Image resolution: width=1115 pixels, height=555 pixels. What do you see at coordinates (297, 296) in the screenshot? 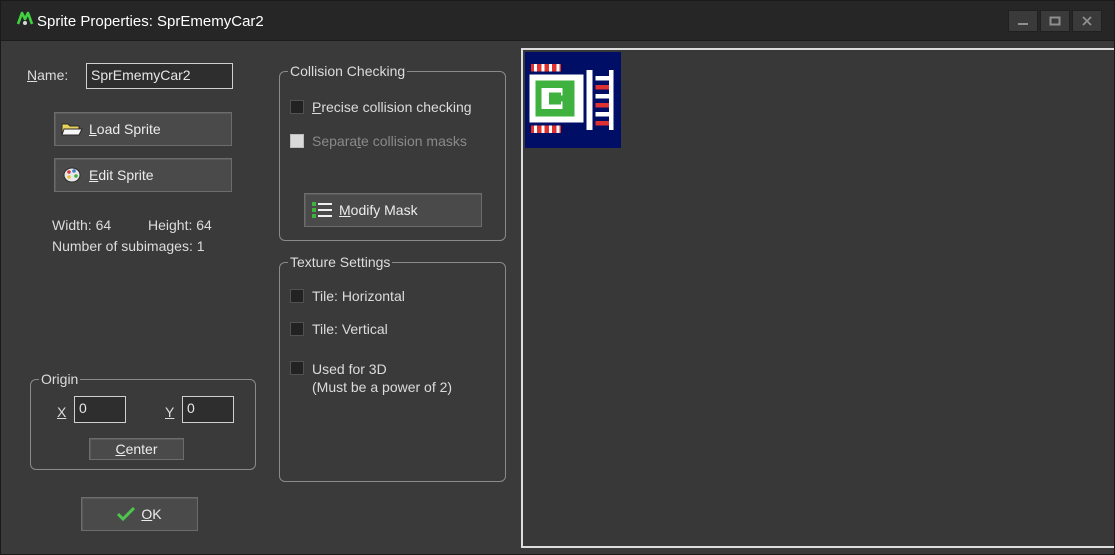
I see `tile-horizontal-checkbox` at bounding box center [297, 296].